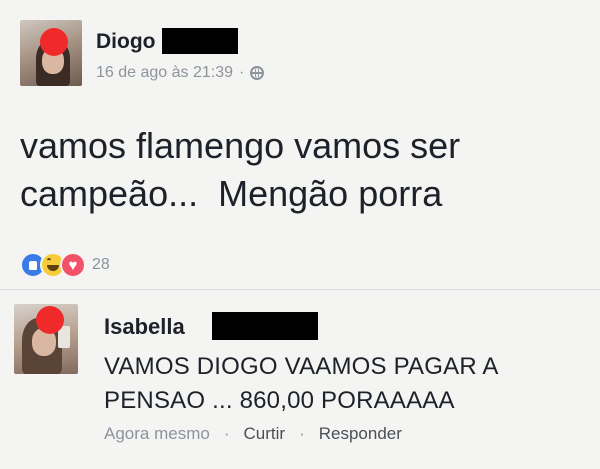 The image size is (600, 469). What do you see at coordinates (101, 265) in the screenshot?
I see `reaction-count: 28` at bounding box center [101, 265].